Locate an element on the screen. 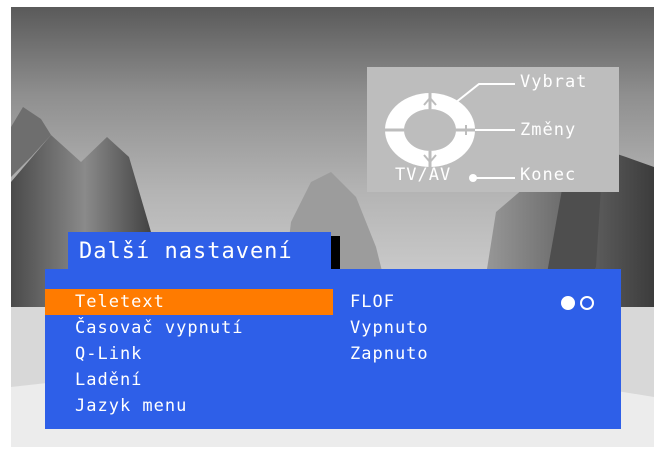  menu-item-tuning: Ladění is located at coordinates (189, 380).